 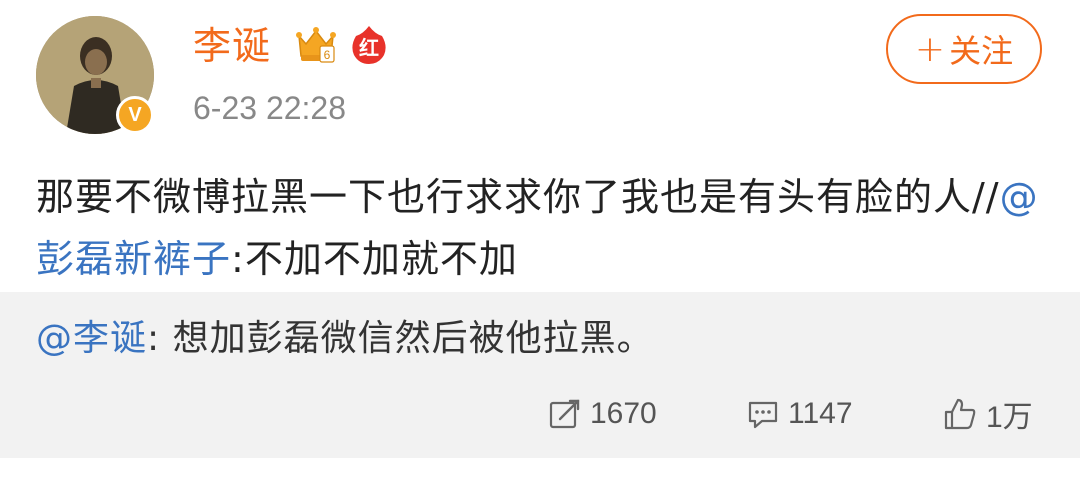 What do you see at coordinates (327, 55) in the screenshot?
I see `crown-level-text: 6` at bounding box center [327, 55].